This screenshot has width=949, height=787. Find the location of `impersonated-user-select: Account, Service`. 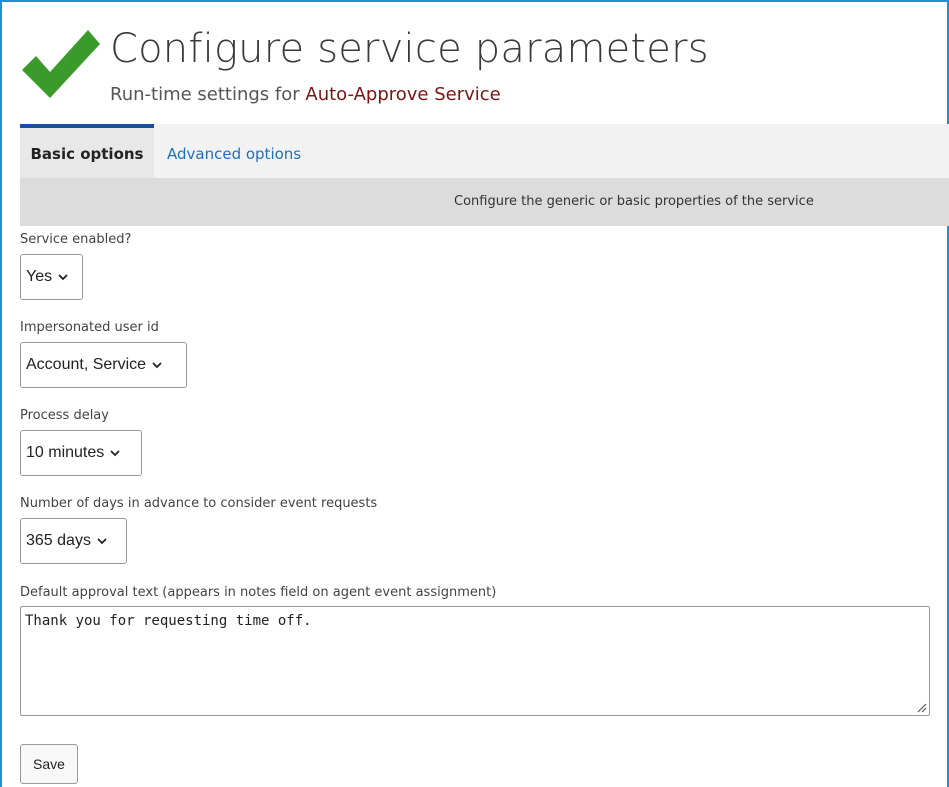

impersonated-user-select: Account, Service is located at coordinates (103, 365).